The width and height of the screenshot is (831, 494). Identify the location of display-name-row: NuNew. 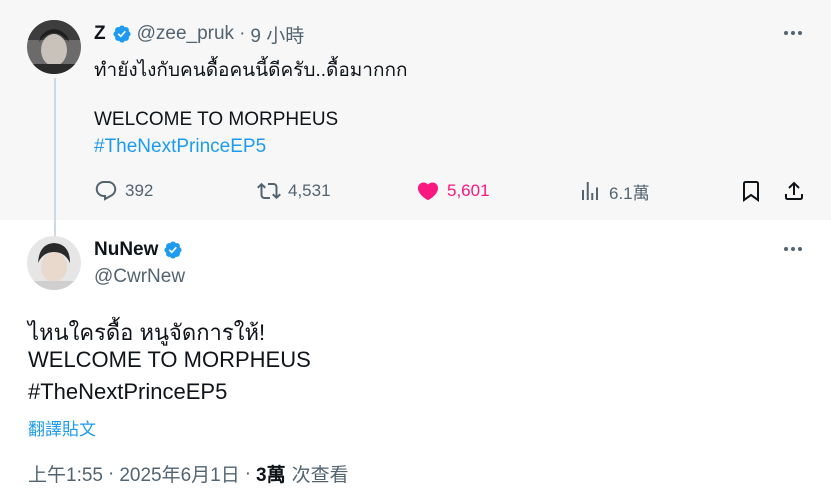
(141, 250).